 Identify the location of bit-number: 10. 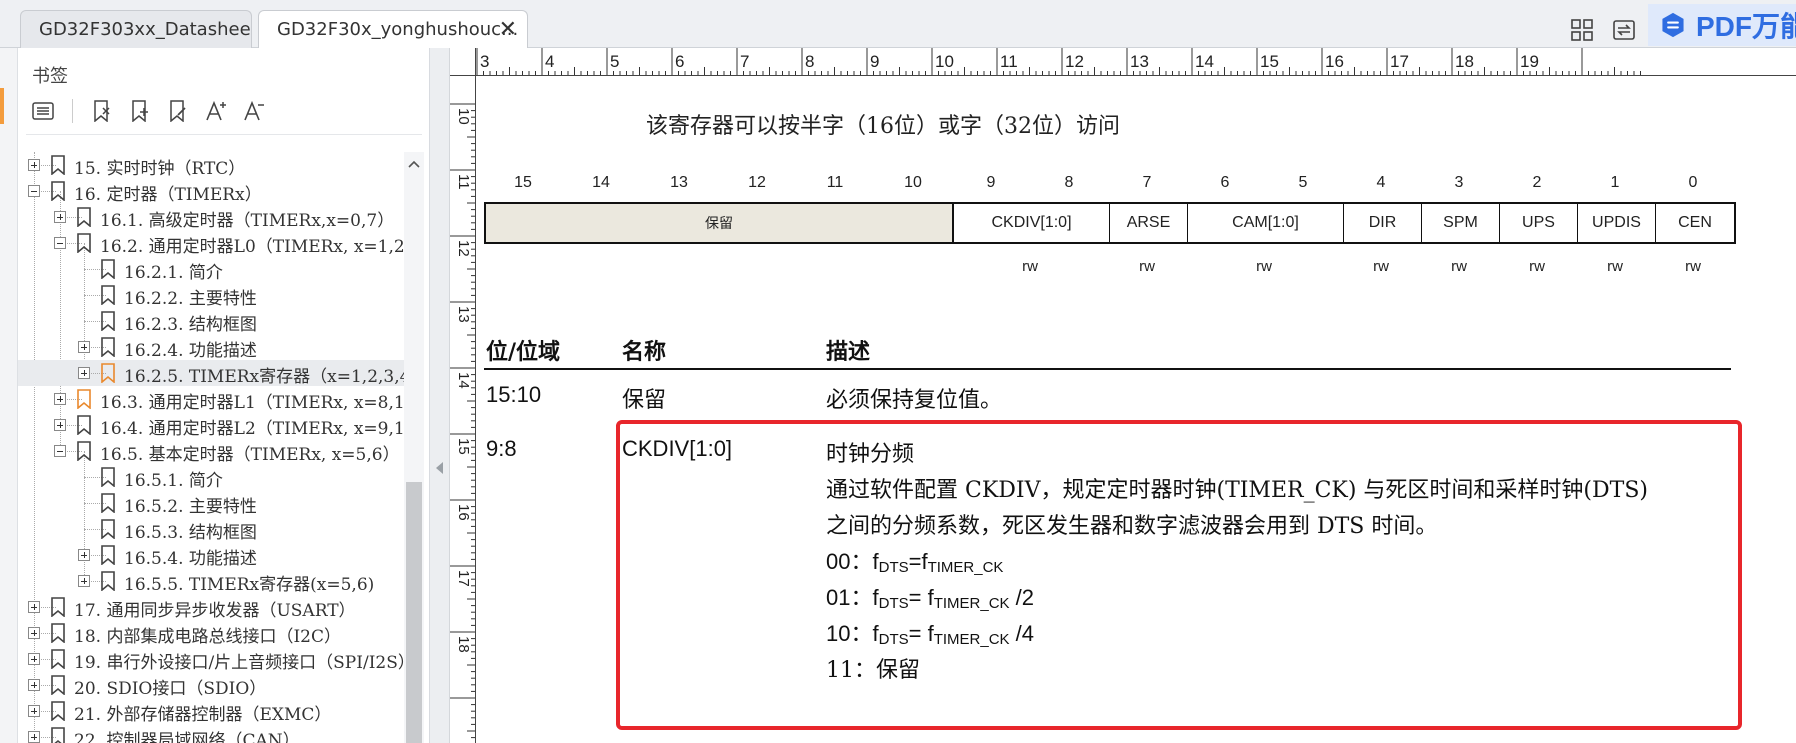
(913, 182).